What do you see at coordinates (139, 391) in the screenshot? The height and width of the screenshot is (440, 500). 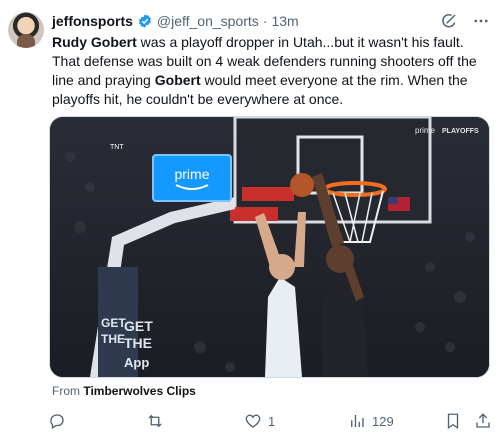 I see `from-source: Timberwolves Clips` at bounding box center [139, 391].